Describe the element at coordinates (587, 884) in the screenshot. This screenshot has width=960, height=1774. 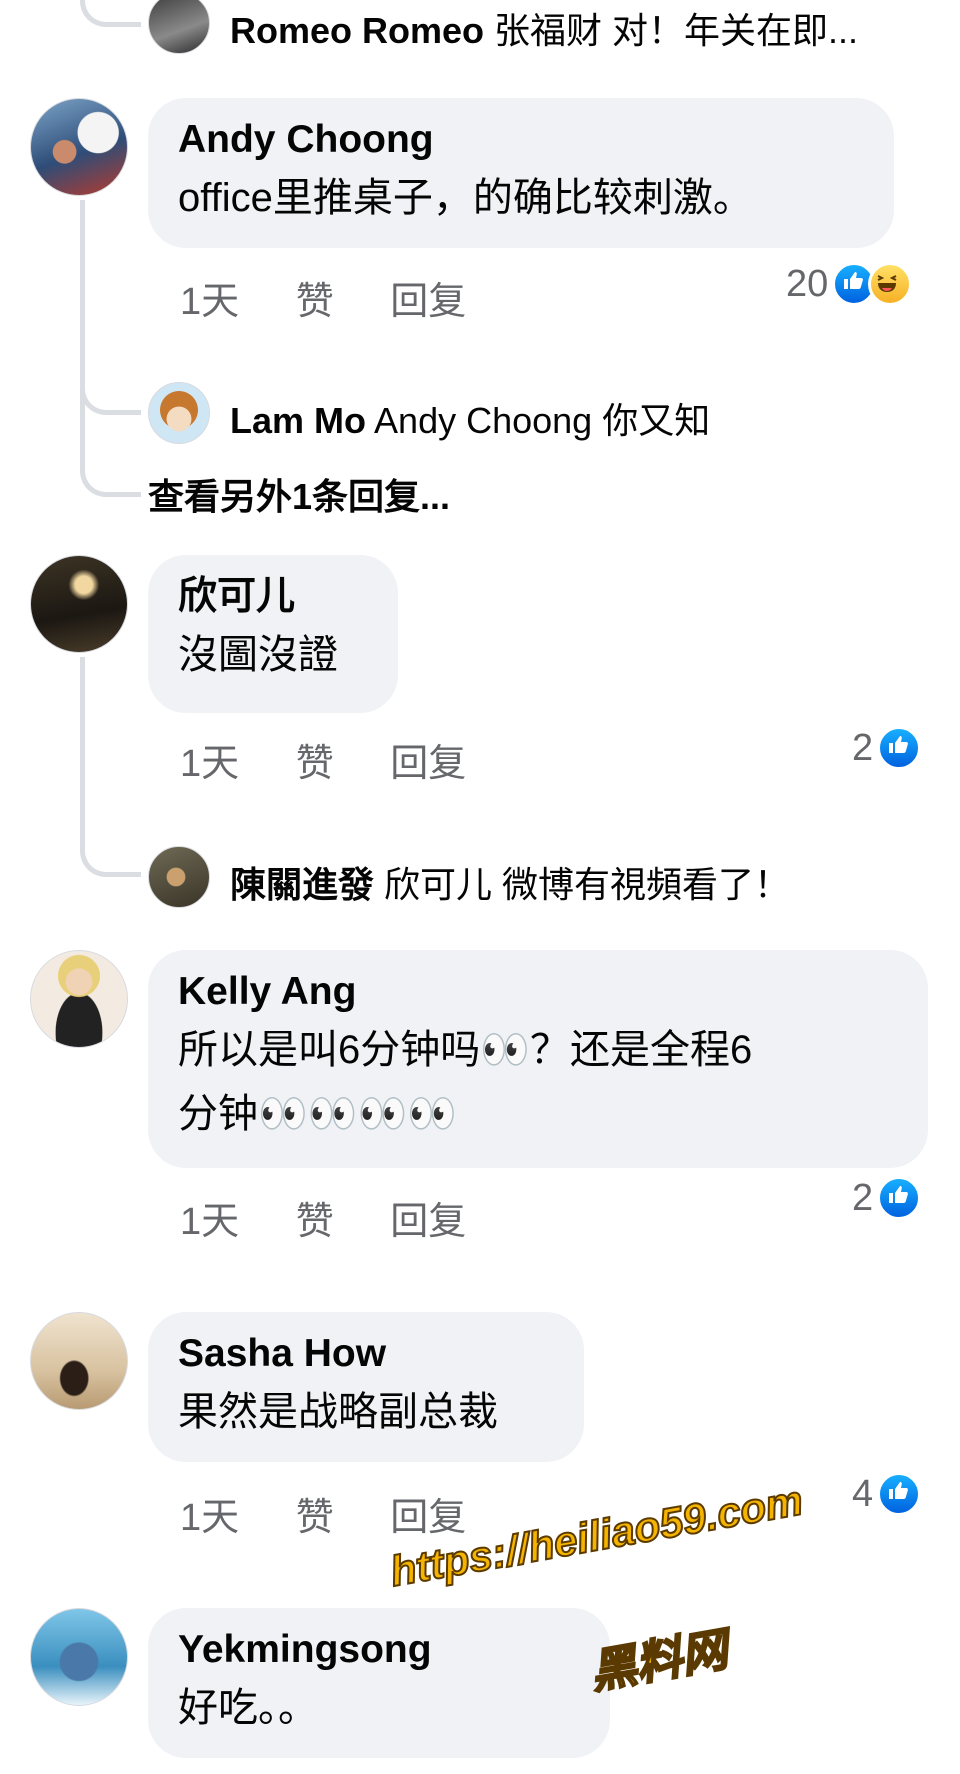
I see `reply-text: 欣可儿 微博有視頻看了！` at that location.